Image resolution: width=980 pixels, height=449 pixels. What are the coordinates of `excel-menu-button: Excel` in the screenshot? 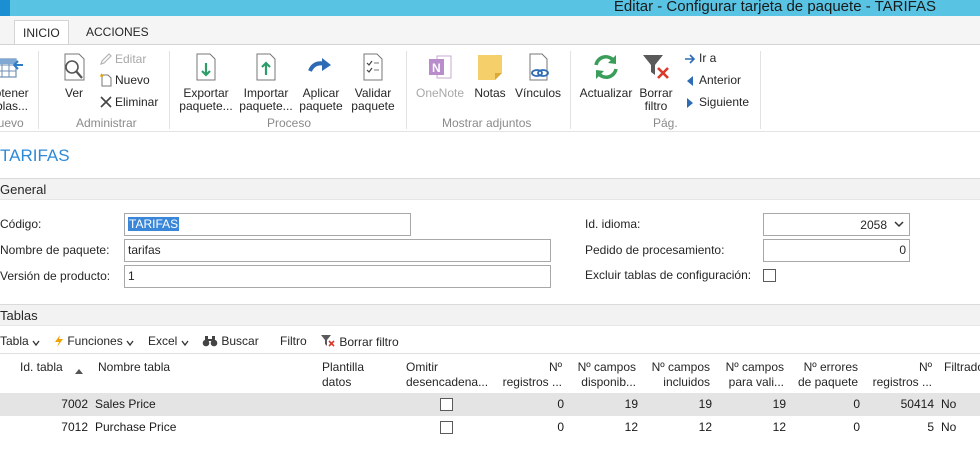 It's located at (168, 341).